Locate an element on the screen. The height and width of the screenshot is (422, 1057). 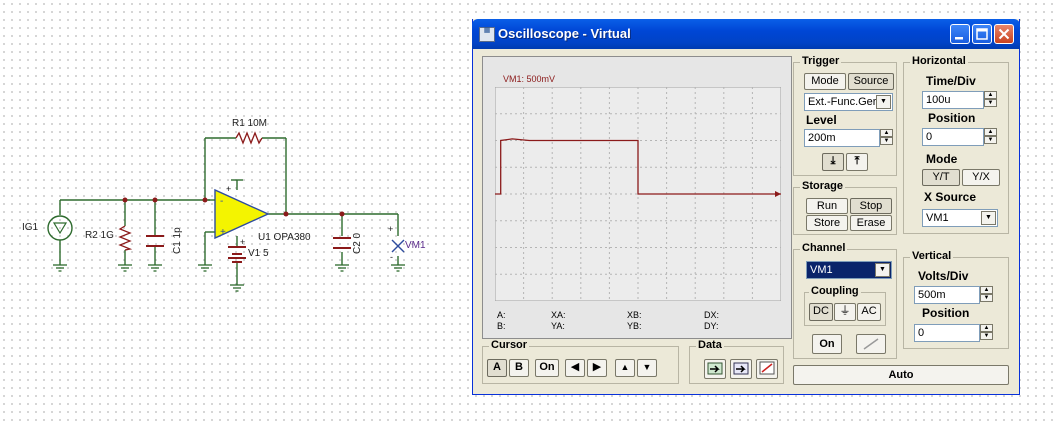
readout-xa: XA: is located at coordinates (558, 315).